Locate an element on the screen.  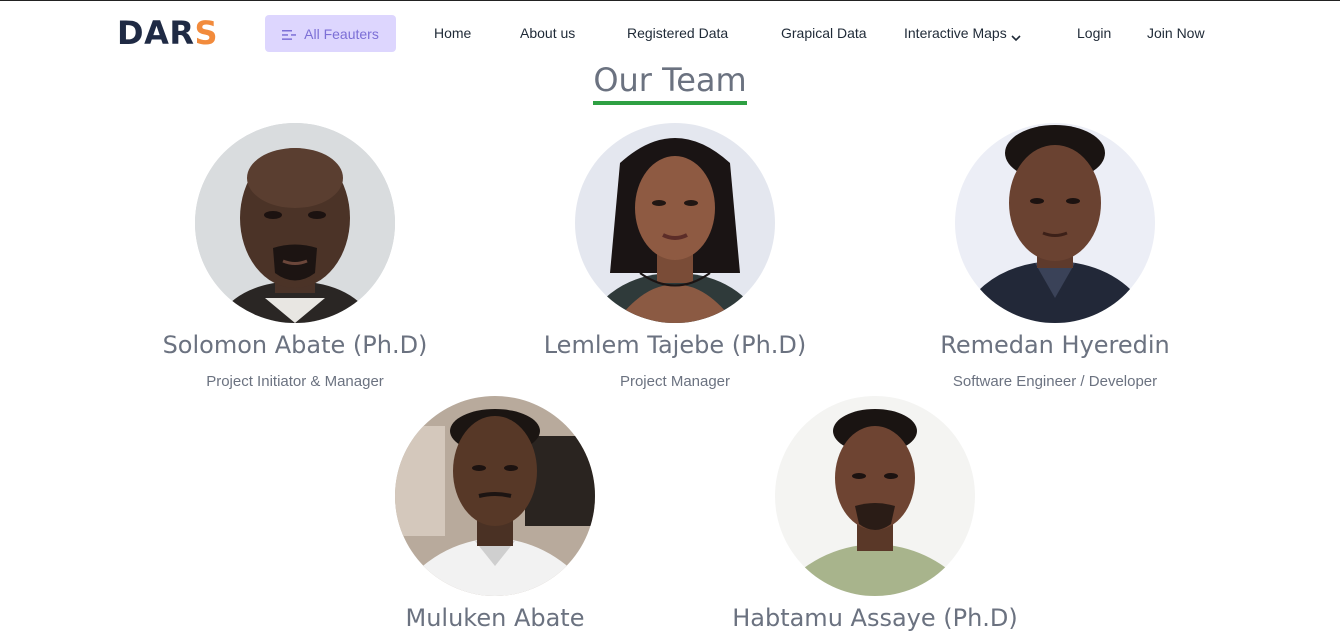
member-name: Habtamu Assaye (Ph.D) is located at coordinates (875, 618).